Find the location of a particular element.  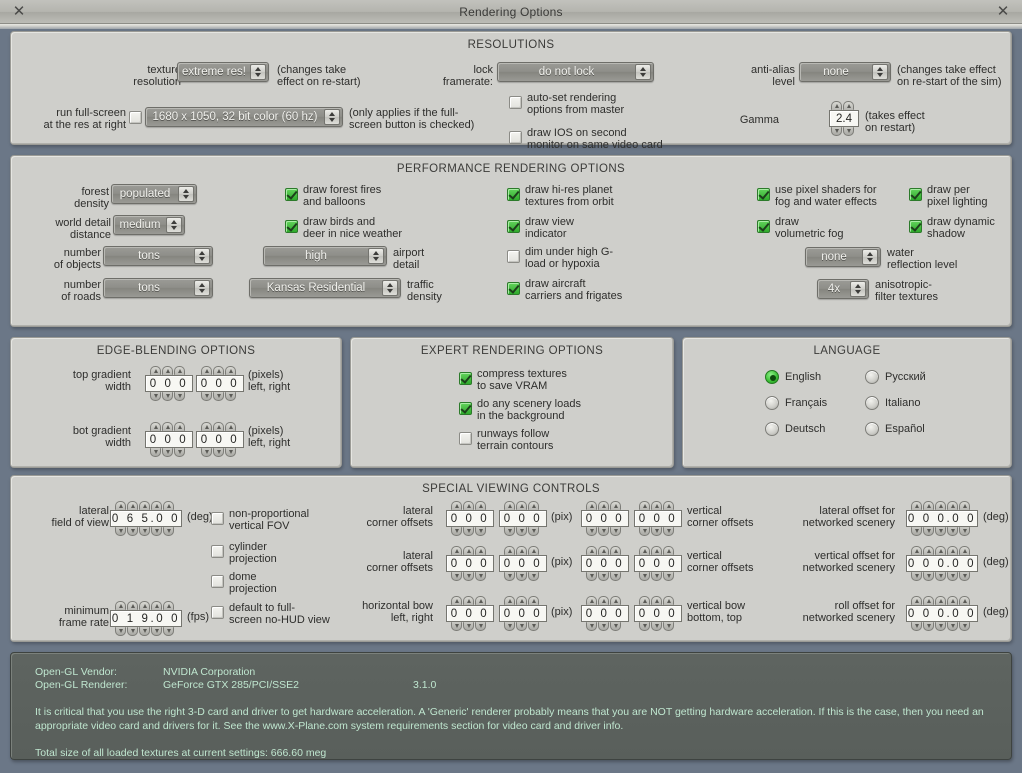

latoff-decrement-arrows is located at coordinates (940, 531).